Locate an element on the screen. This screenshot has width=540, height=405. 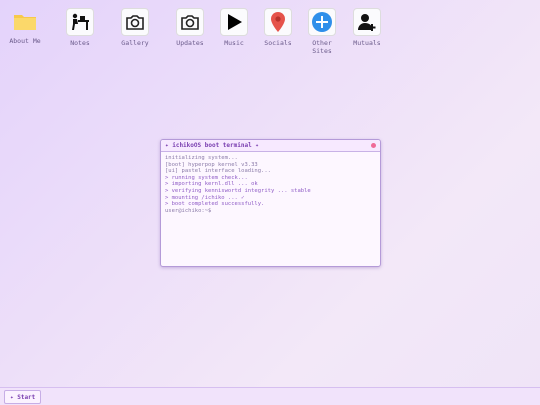
desktop-icon-music: Music is located at coordinates (234, 27).